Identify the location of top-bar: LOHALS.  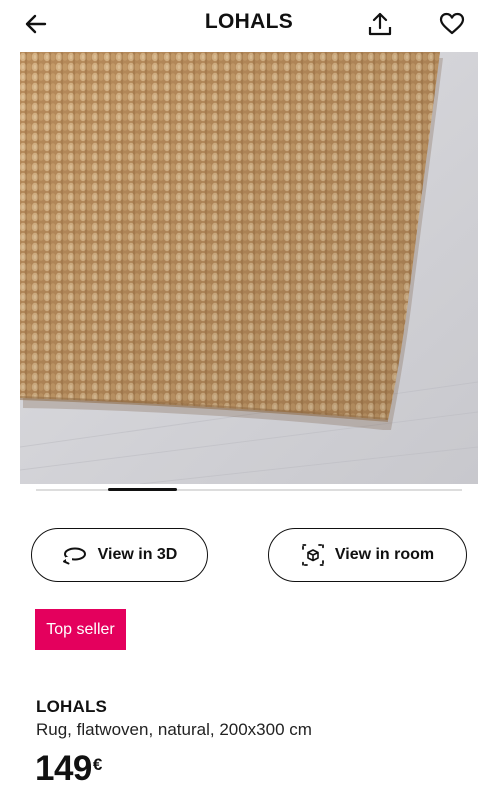
(249, 25).